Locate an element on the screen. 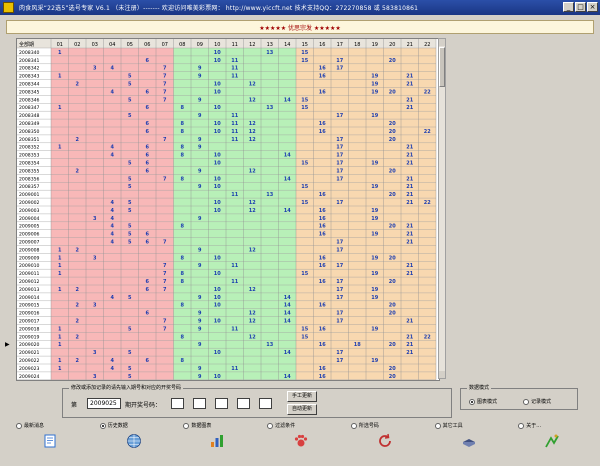  toolbar-radio-2: 历史数据 is located at coordinates (113, 425).